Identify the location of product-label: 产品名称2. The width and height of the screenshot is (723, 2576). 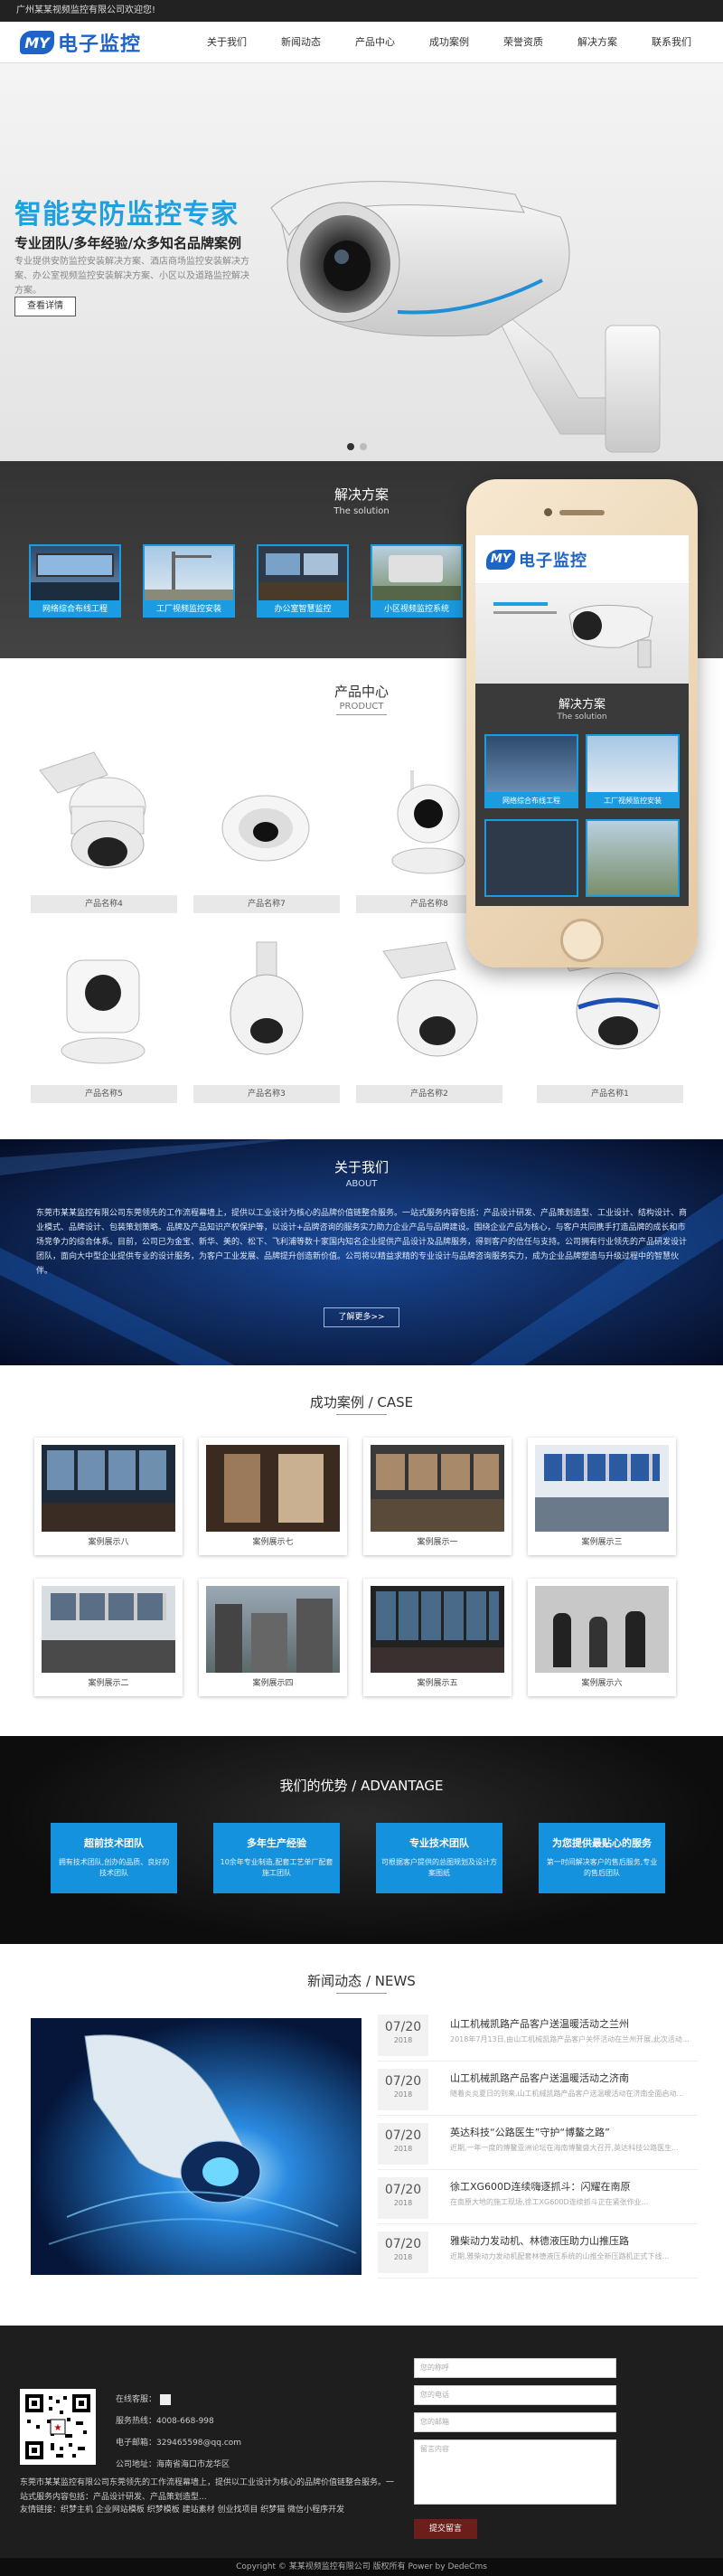
(429, 1094).